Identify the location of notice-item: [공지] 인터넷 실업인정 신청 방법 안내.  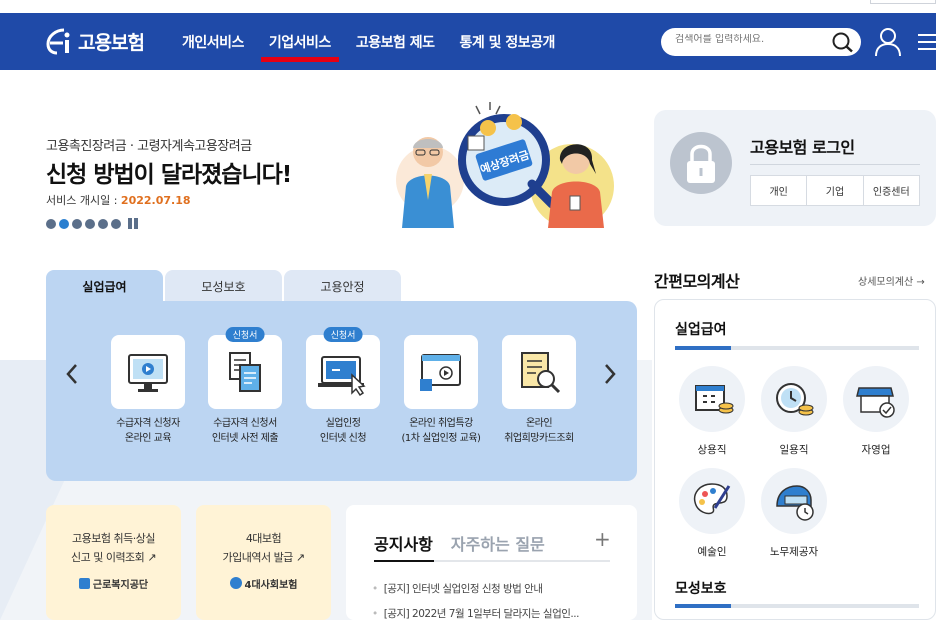
(492, 588).